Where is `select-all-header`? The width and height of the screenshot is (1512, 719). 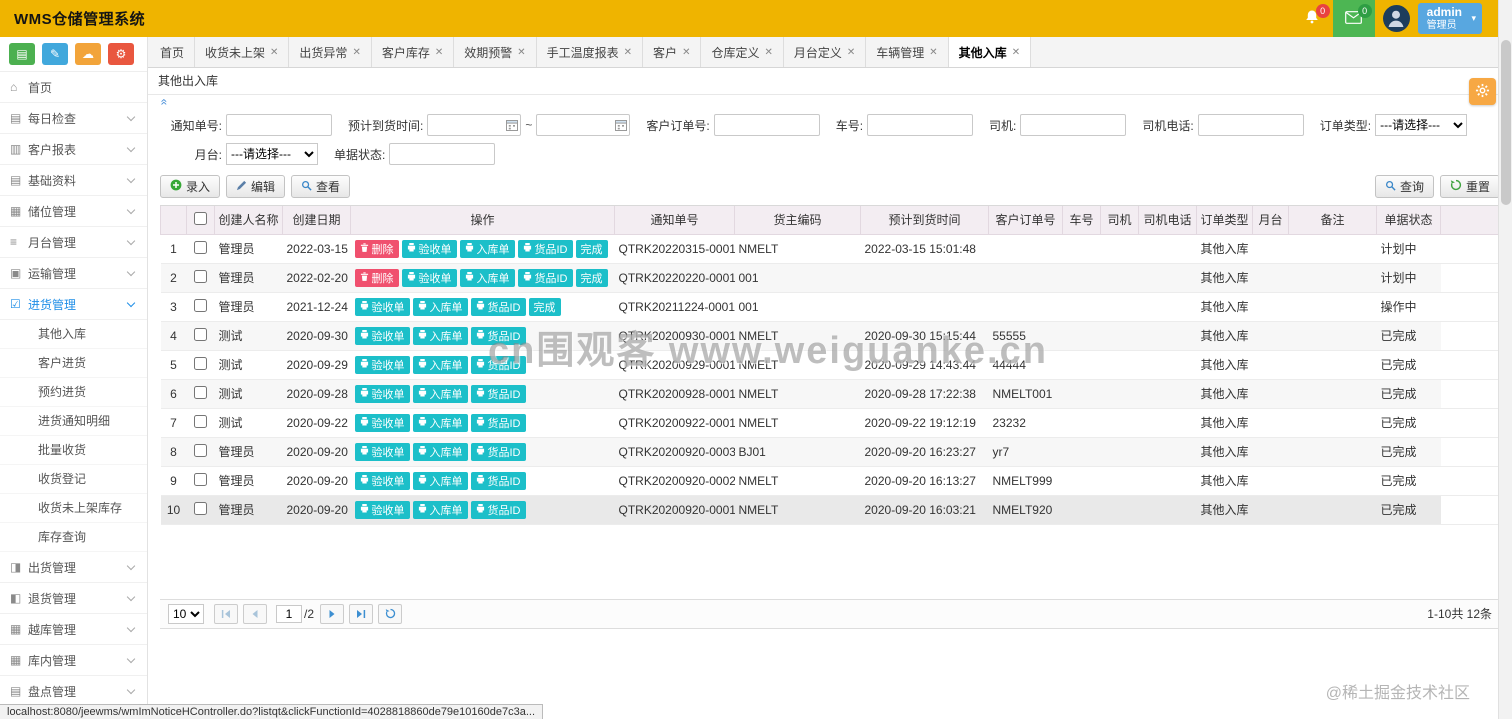
select-all-header is located at coordinates (200, 220).